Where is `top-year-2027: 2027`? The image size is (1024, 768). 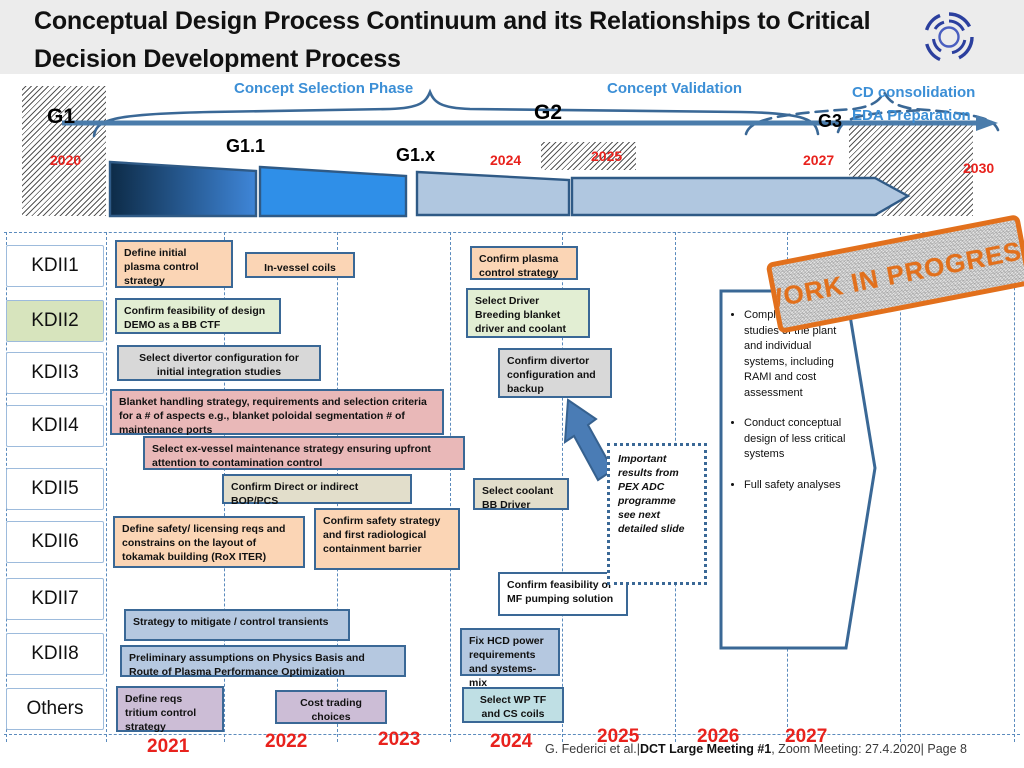
top-year-2027: 2027 is located at coordinates (819, 160).